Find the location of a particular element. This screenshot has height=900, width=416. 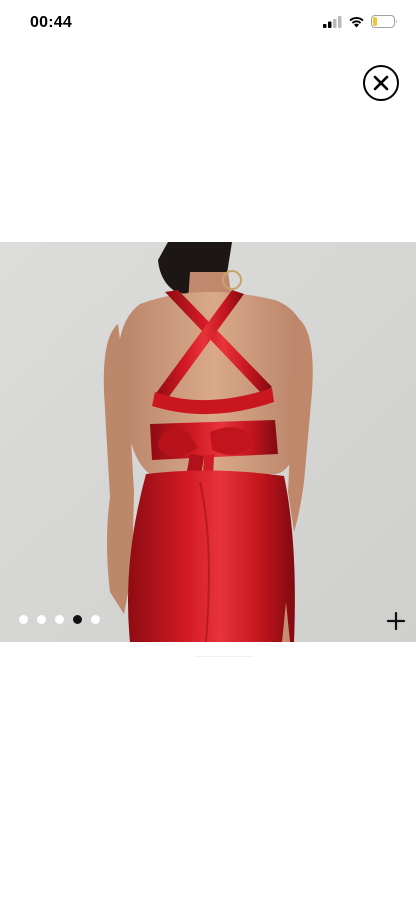

status-time: 00:44 is located at coordinates (51, 22).